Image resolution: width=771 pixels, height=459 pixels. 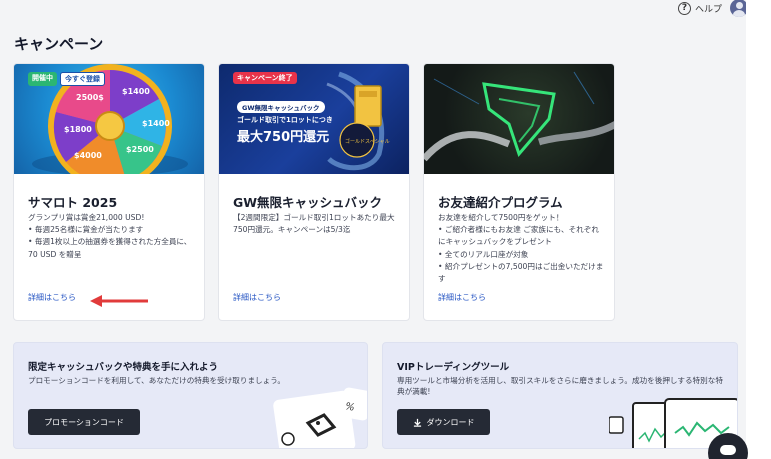 What do you see at coordinates (82, 79) in the screenshot?
I see `register-badge: 今すぐ登録` at bounding box center [82, 79].